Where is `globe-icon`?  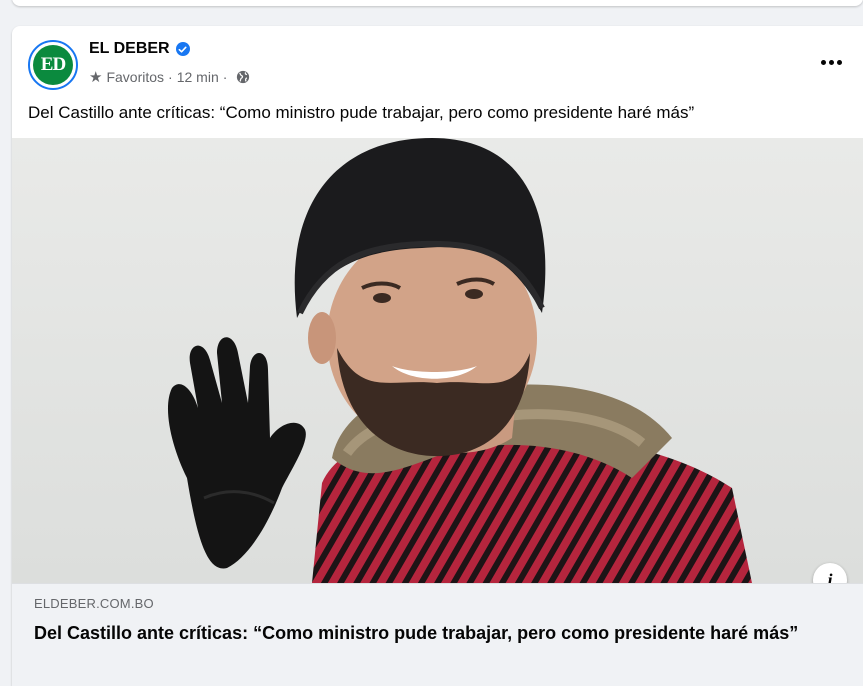
globe-icon is located at coordinates (243, 77).